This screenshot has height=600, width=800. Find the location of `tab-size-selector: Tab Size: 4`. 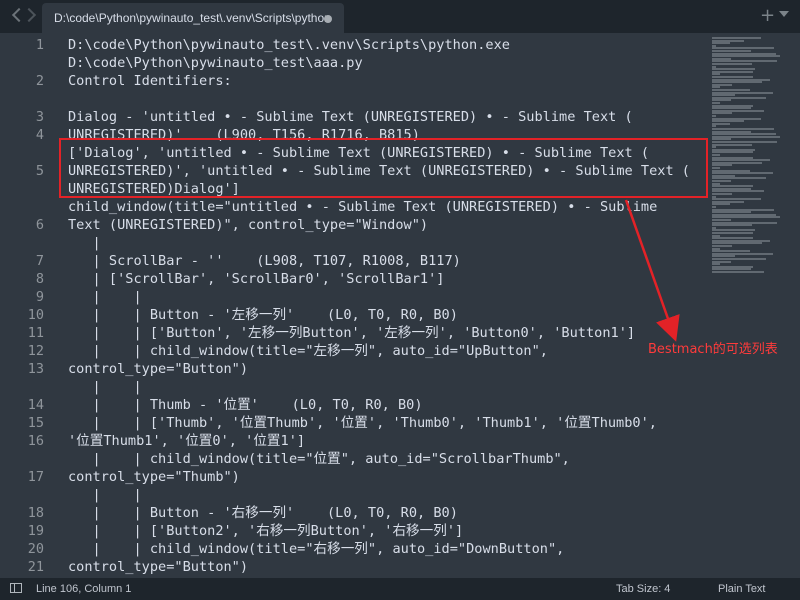

tab-size-selector: Tab Size: 4 is located at coordinates (643, 589).